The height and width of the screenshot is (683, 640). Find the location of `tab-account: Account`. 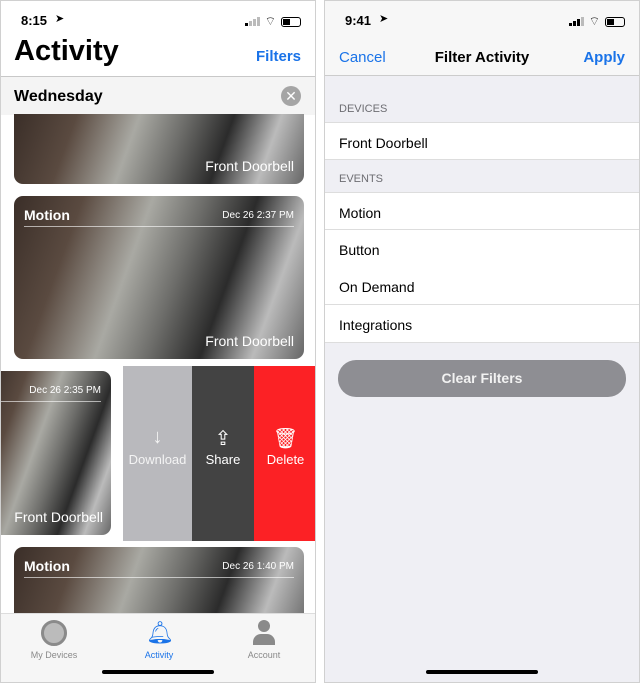

tab-account: Account is located at coordinates (264, 640).